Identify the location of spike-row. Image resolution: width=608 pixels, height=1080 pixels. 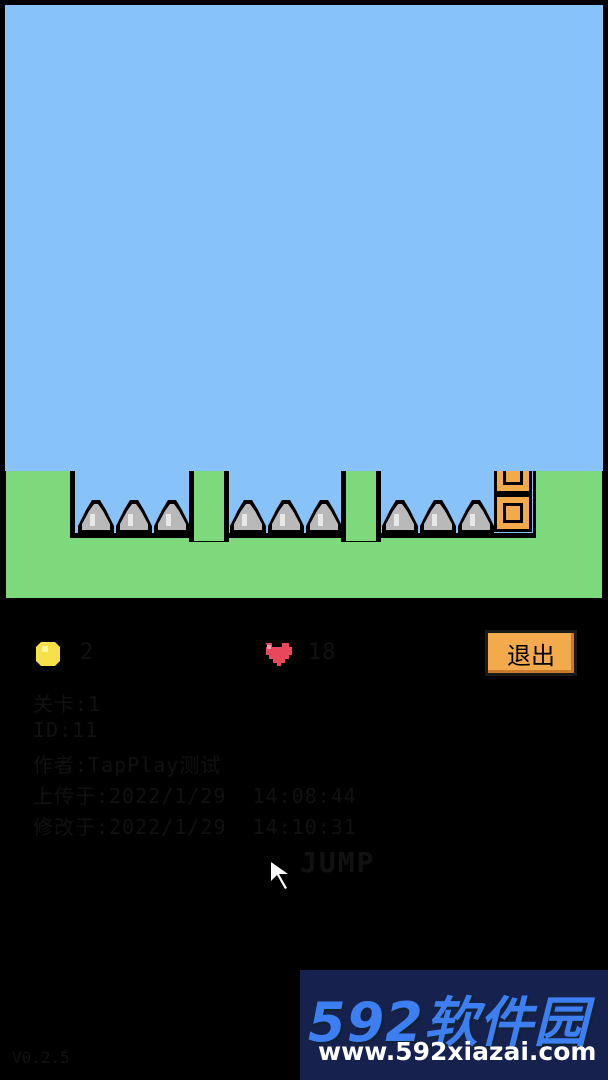
(286, 517).